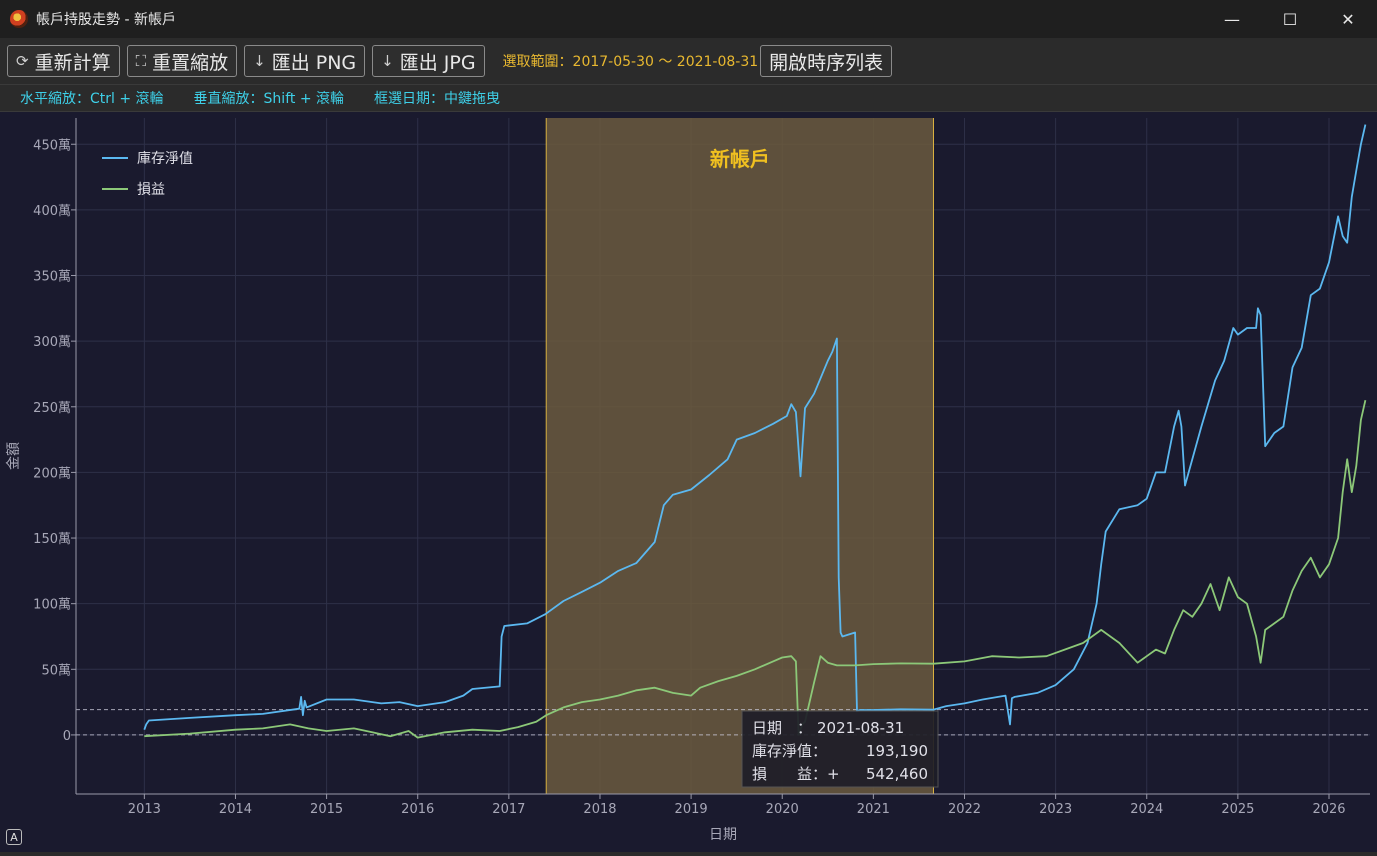 The width and height of the screenshot is (1377, 856). Describe the element at coordinates (897, 751) in the screenshot. I see `tooltip-net-value-value: 193,190` at that location.